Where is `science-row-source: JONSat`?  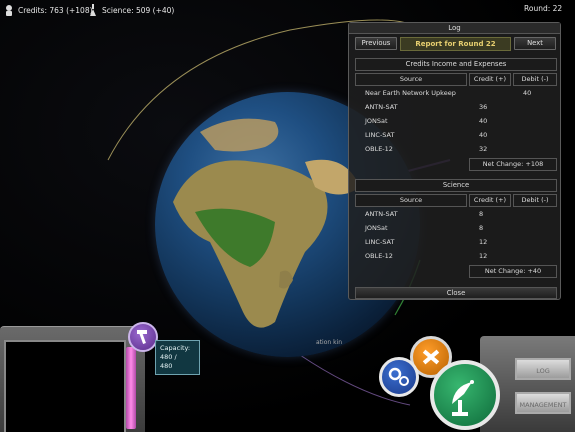 science-row-source: JONSat is located at coordinates (376, 228).